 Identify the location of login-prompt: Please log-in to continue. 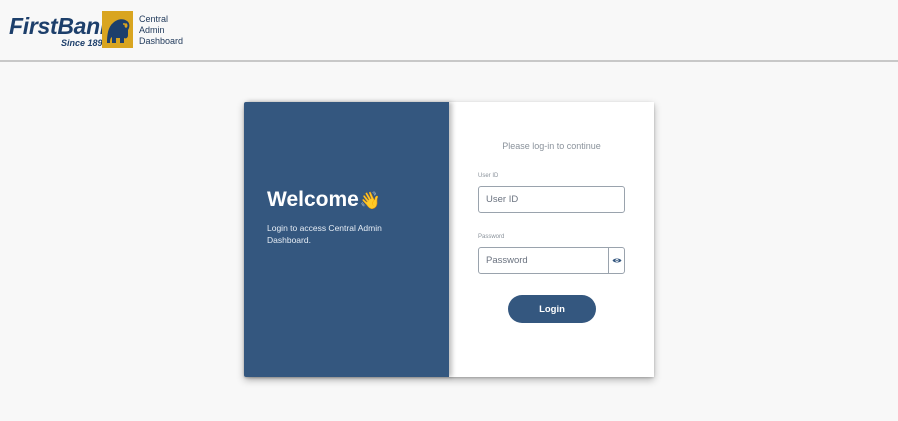
(551, 146).